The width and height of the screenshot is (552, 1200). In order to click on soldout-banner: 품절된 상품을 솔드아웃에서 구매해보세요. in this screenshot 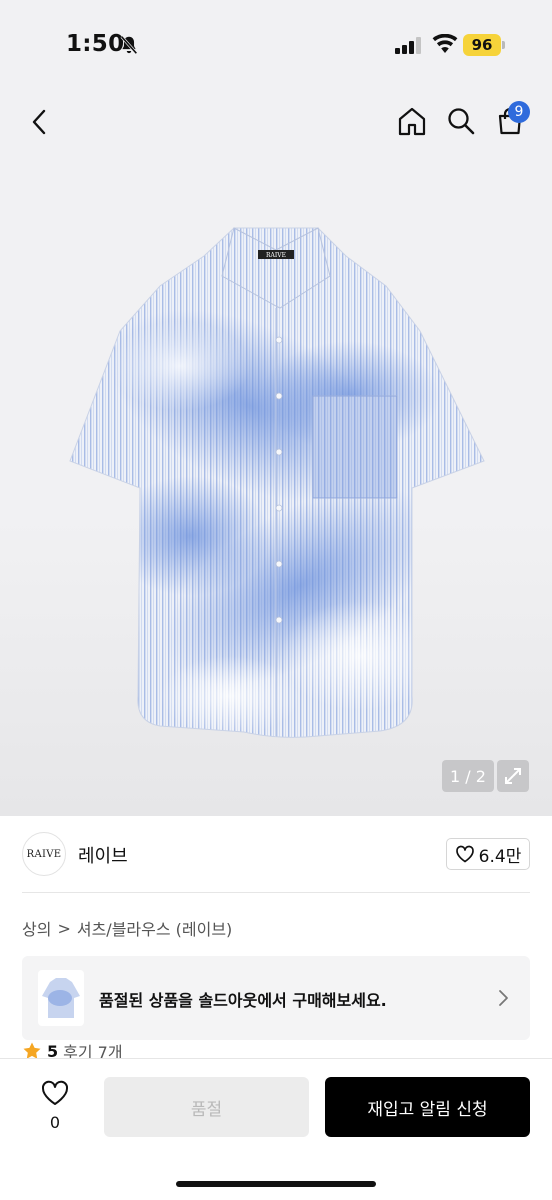, I will do `click(276, 998)`.